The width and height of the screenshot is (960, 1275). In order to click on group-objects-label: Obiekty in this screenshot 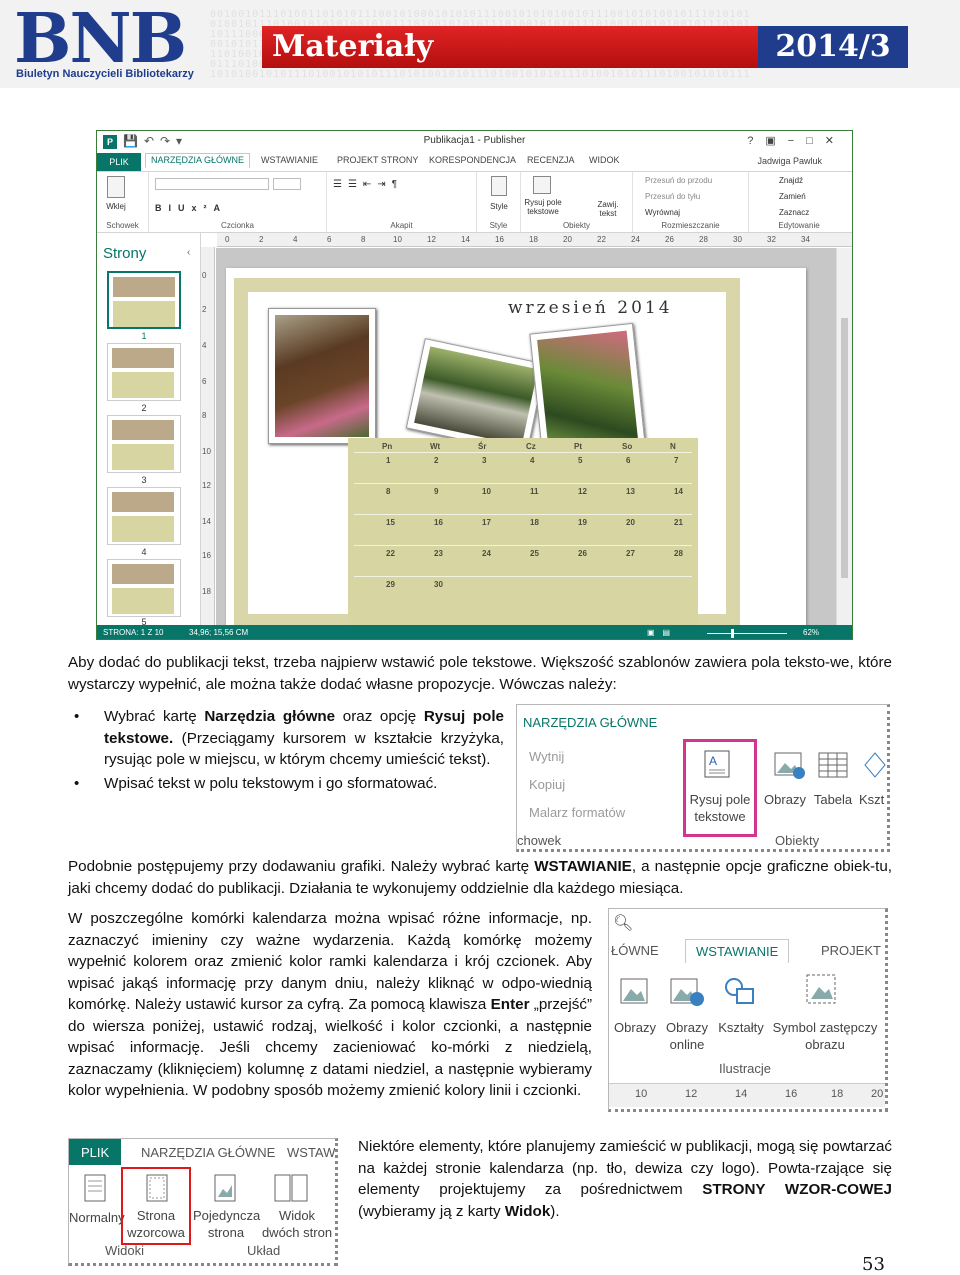, I will do `click(797, 840)`.